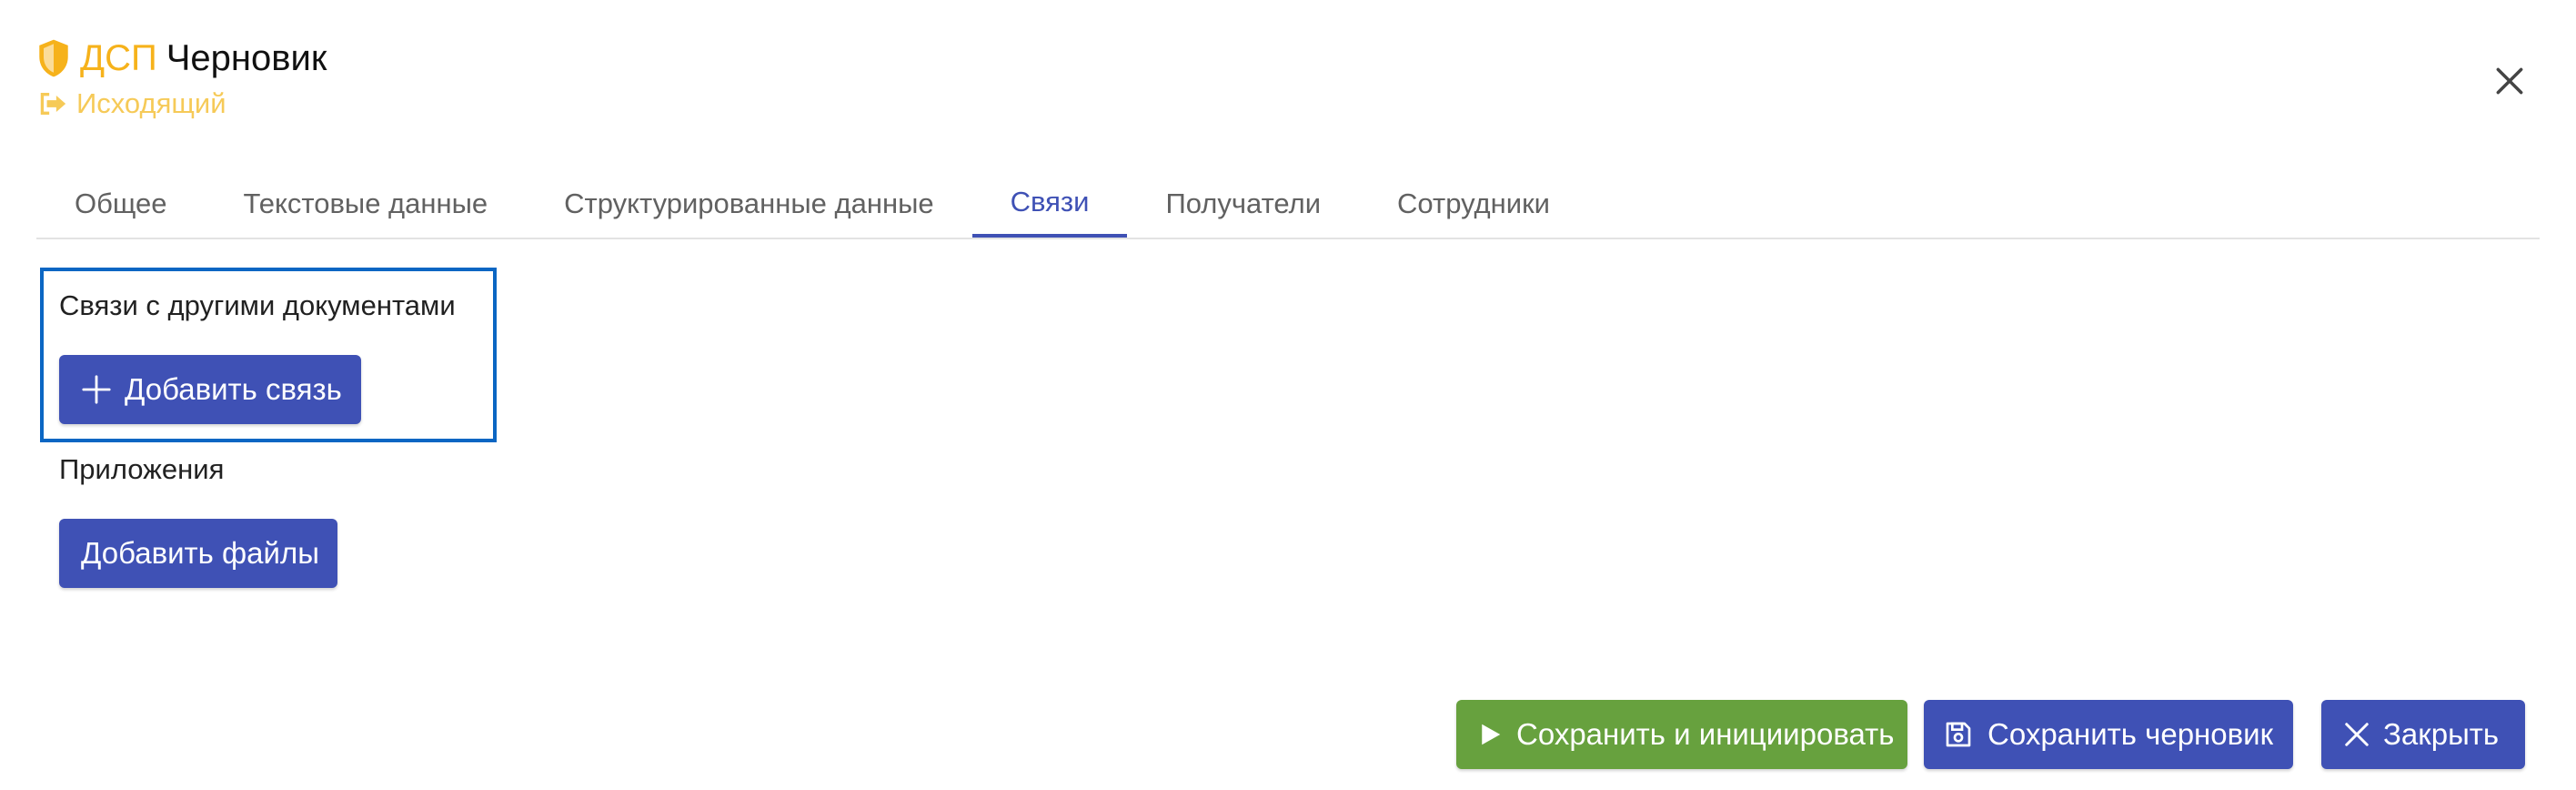 The image size is (2576, 790). Describe the element at coordinates (2441, 734) in the screenshot. I see `close-label: Закрыть` at that location.